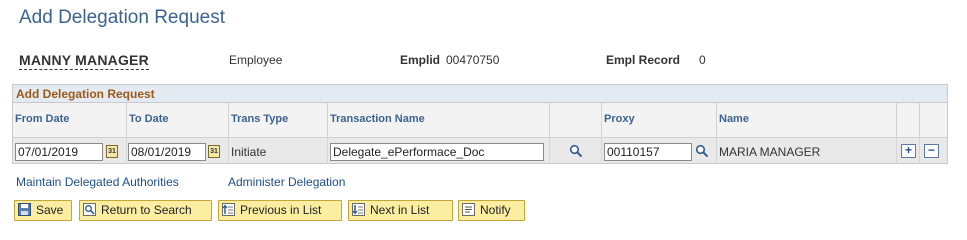  I want to click on previous-in-list-button: Previous in List, so click(280, 210).